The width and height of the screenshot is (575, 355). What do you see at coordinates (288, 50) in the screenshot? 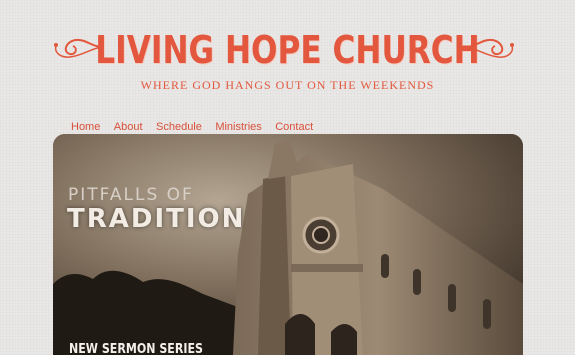
I see `church-title: LIVING HOPE CHURCH` at bounding box center [288, 50].